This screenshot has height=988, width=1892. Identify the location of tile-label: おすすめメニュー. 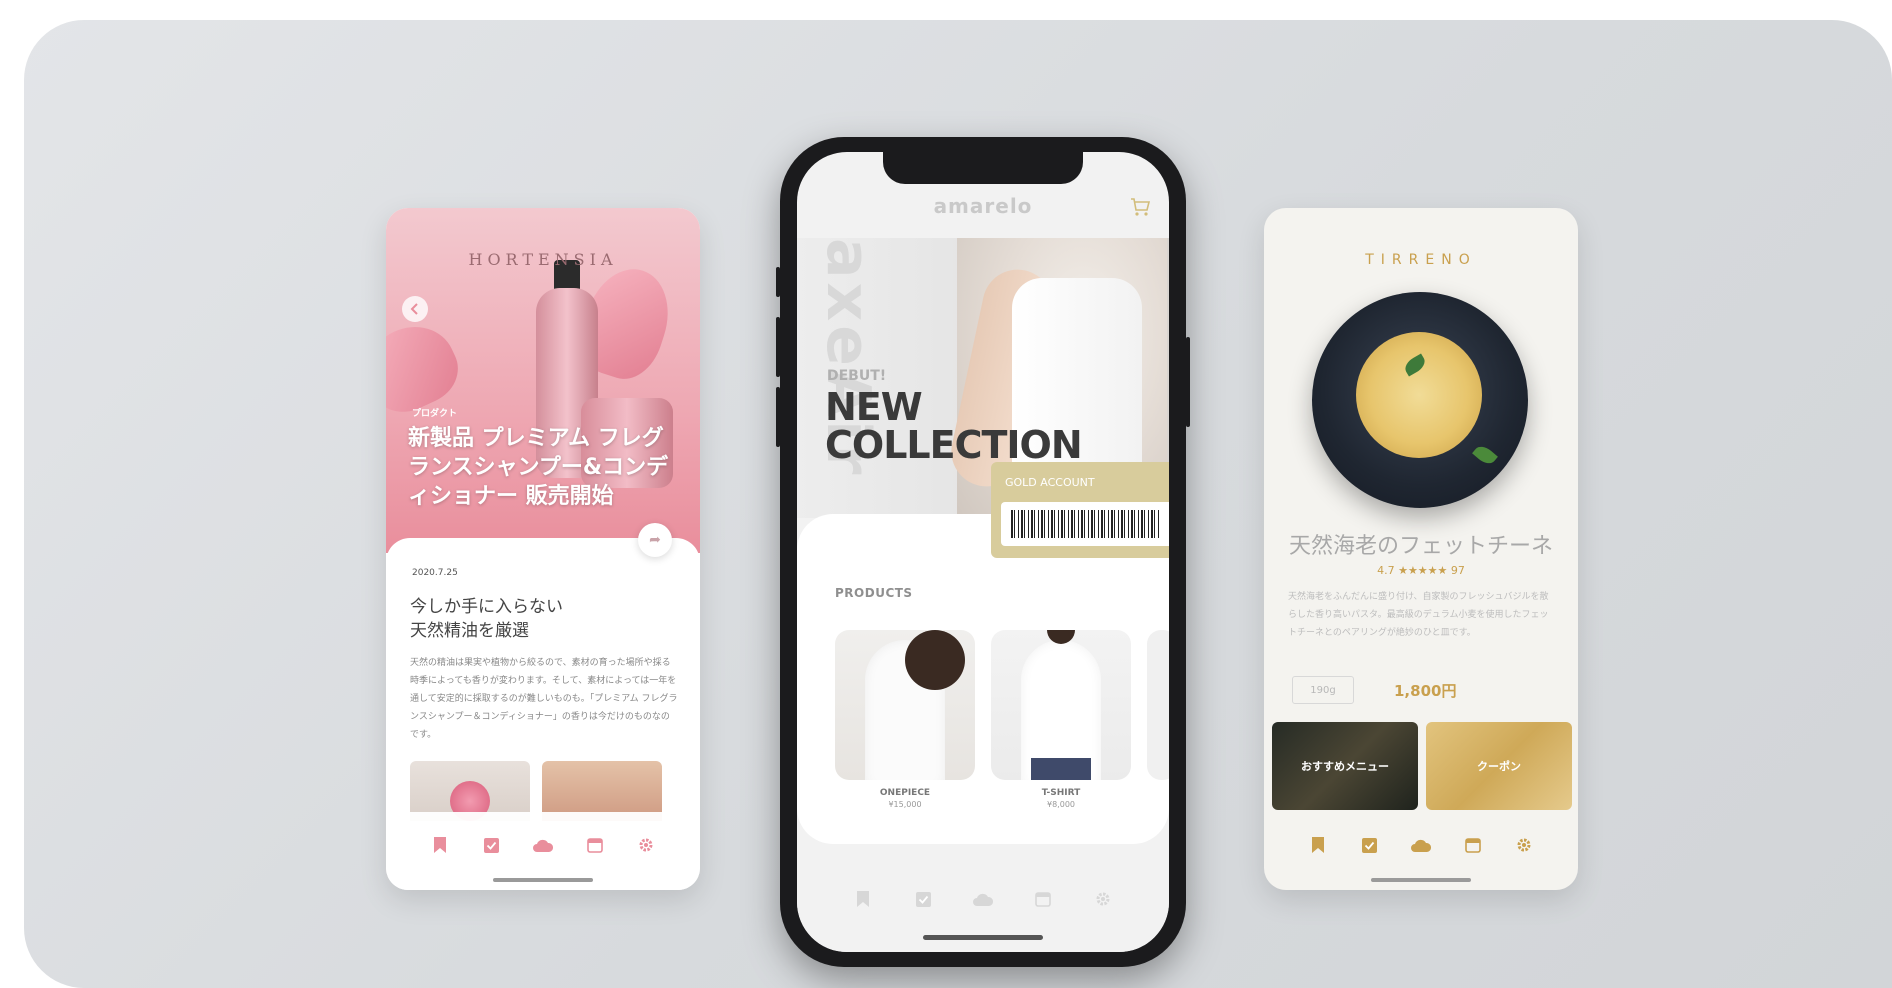
(1345, 766).